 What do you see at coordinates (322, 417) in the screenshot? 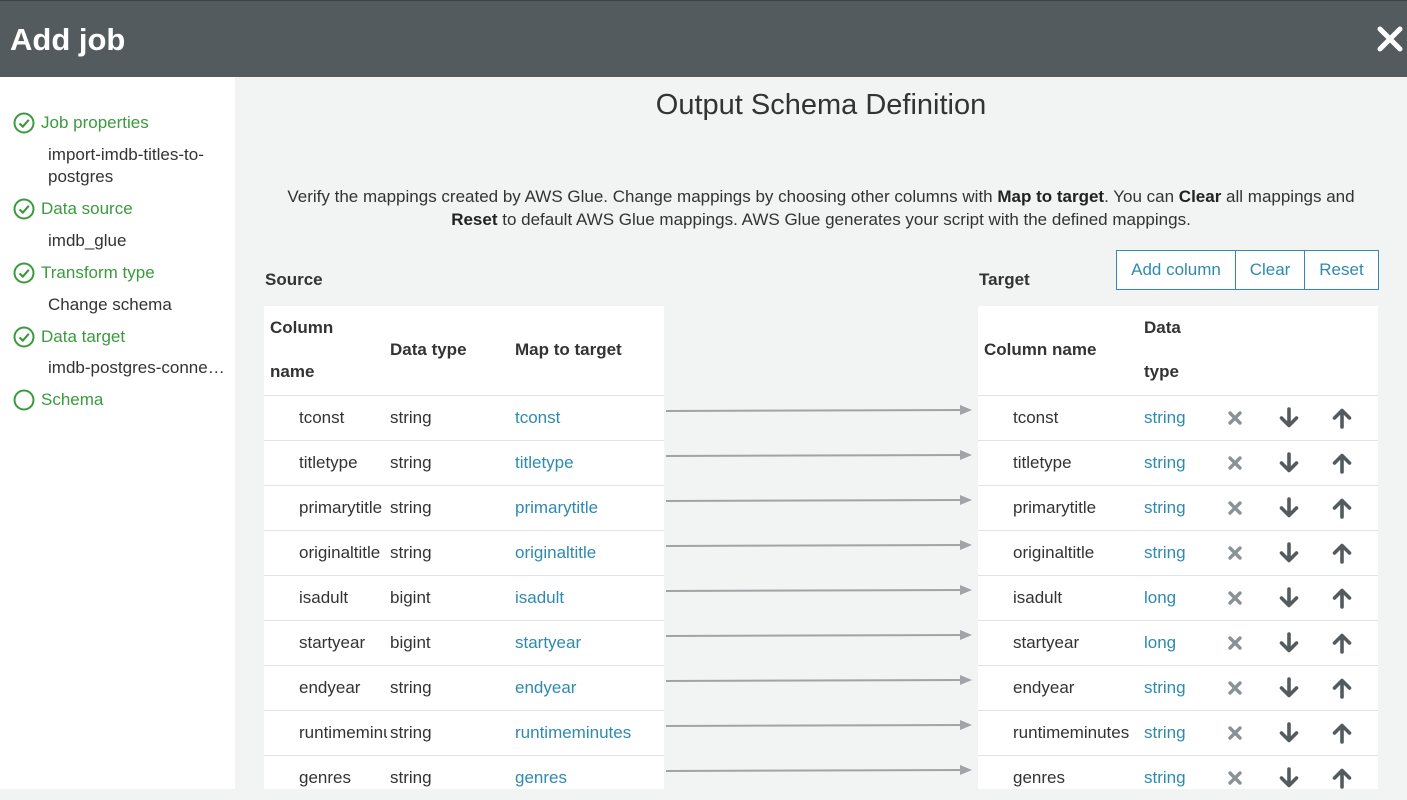
I see `source-column-name: tconst` at bounding box center [322, 417].